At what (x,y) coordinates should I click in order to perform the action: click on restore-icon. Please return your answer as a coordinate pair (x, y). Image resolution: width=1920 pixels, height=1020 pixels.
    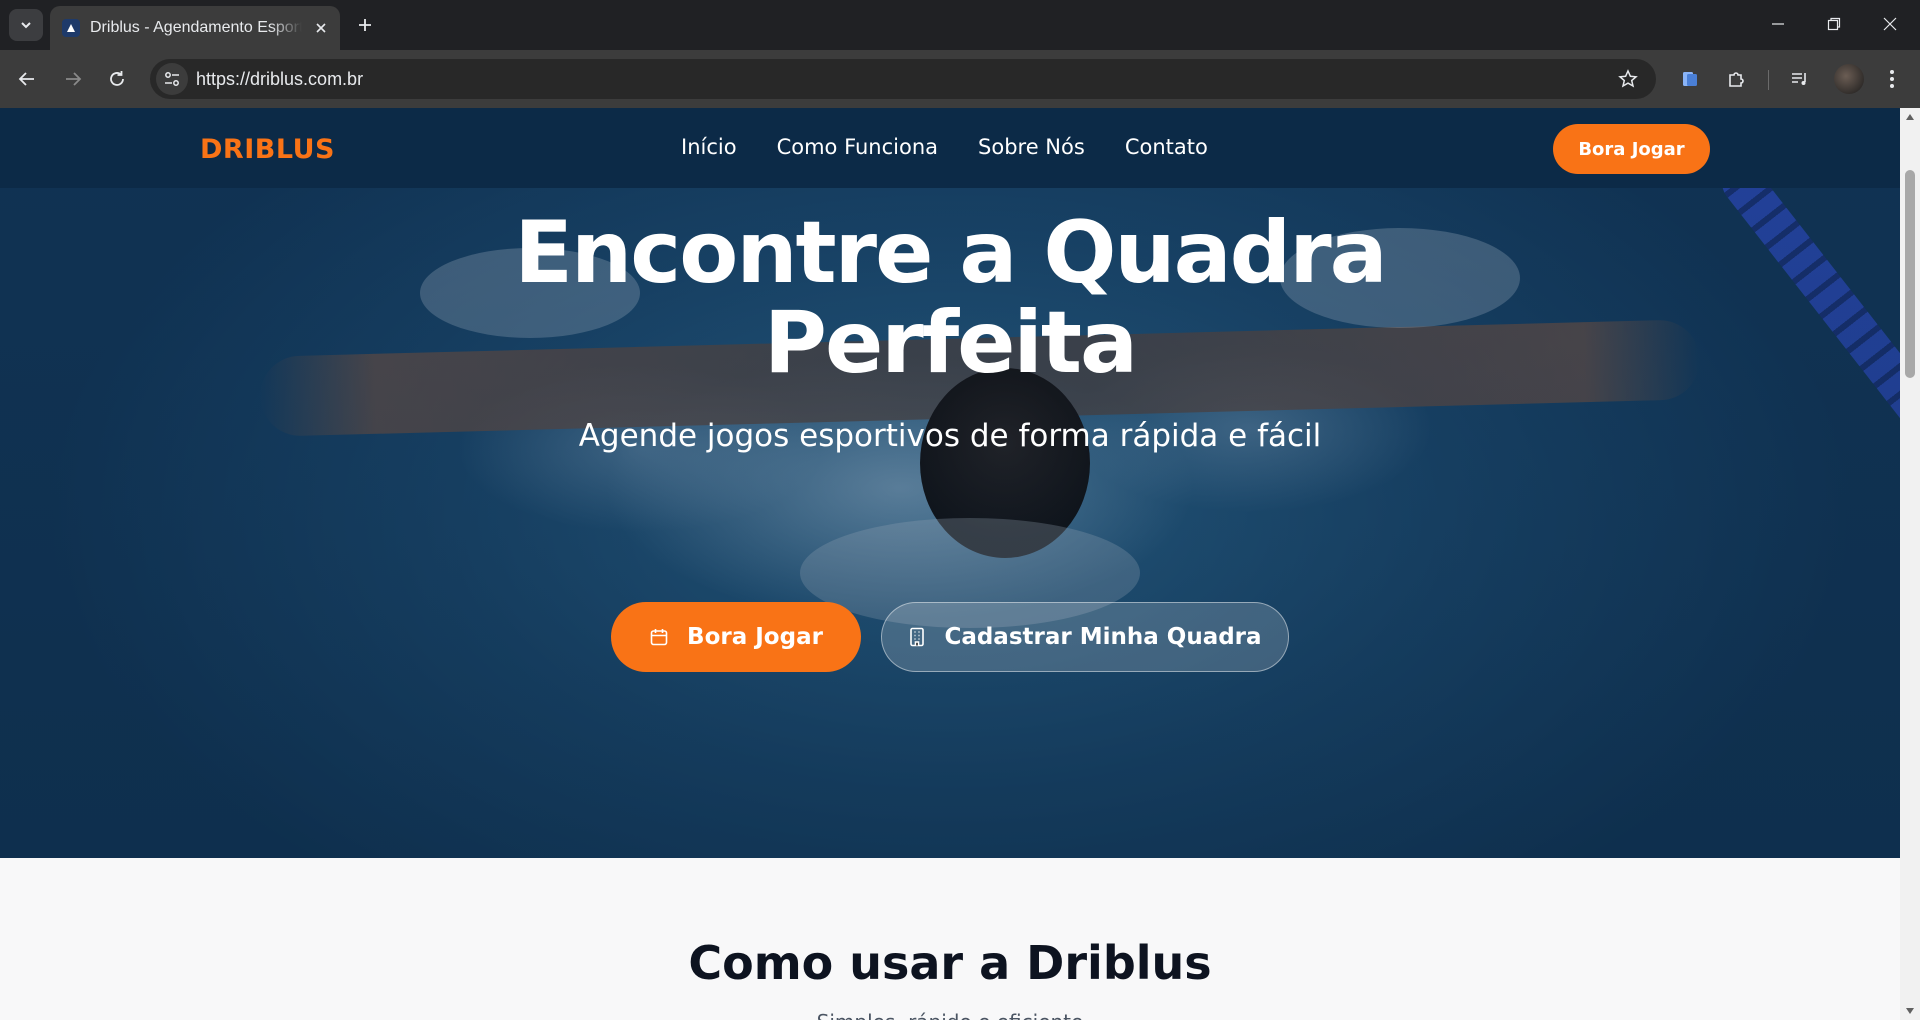
    Looking at the image, I should click on (1834, 24).